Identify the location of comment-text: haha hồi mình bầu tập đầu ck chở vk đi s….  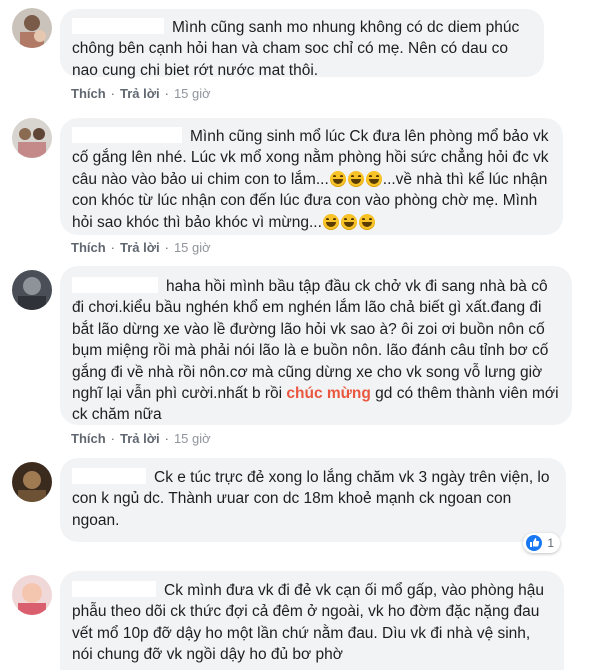
(310, 340).